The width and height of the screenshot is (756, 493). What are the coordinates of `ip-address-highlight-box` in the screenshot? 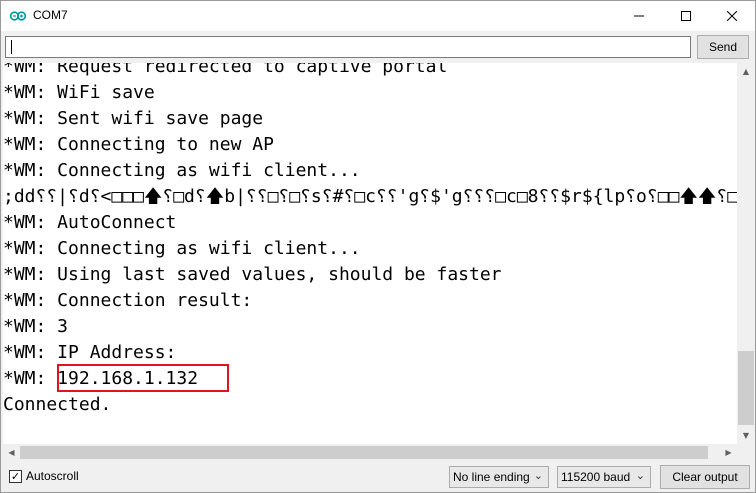 It's located at (143, 378).